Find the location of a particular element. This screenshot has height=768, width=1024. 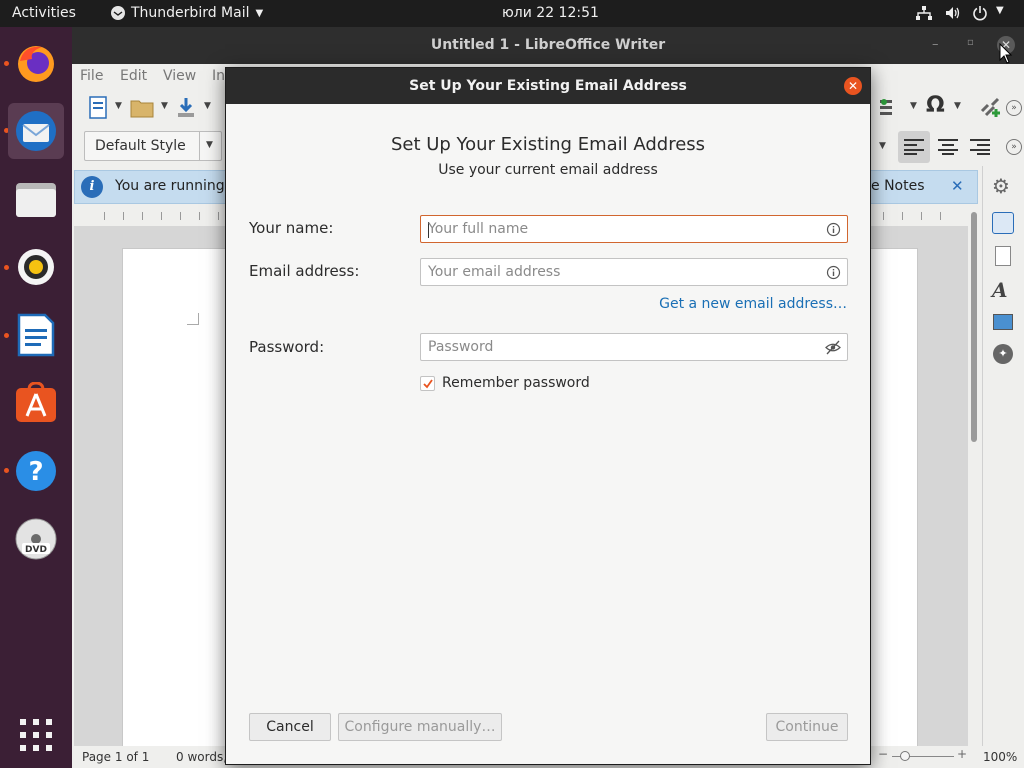

writer-window-title: Untitled 1 - LibreOffice Writer is located at coordinates (548, 45).